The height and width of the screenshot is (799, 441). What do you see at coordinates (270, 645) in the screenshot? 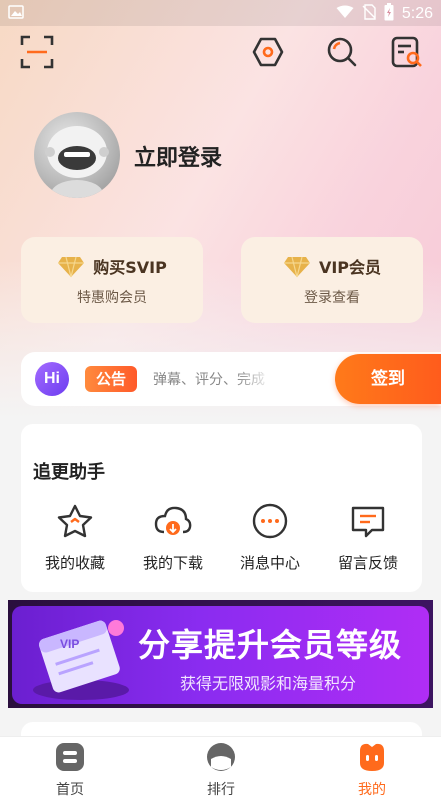
I see `banner-headline: 分享提升会员等级` at bounding box center [270, 645].